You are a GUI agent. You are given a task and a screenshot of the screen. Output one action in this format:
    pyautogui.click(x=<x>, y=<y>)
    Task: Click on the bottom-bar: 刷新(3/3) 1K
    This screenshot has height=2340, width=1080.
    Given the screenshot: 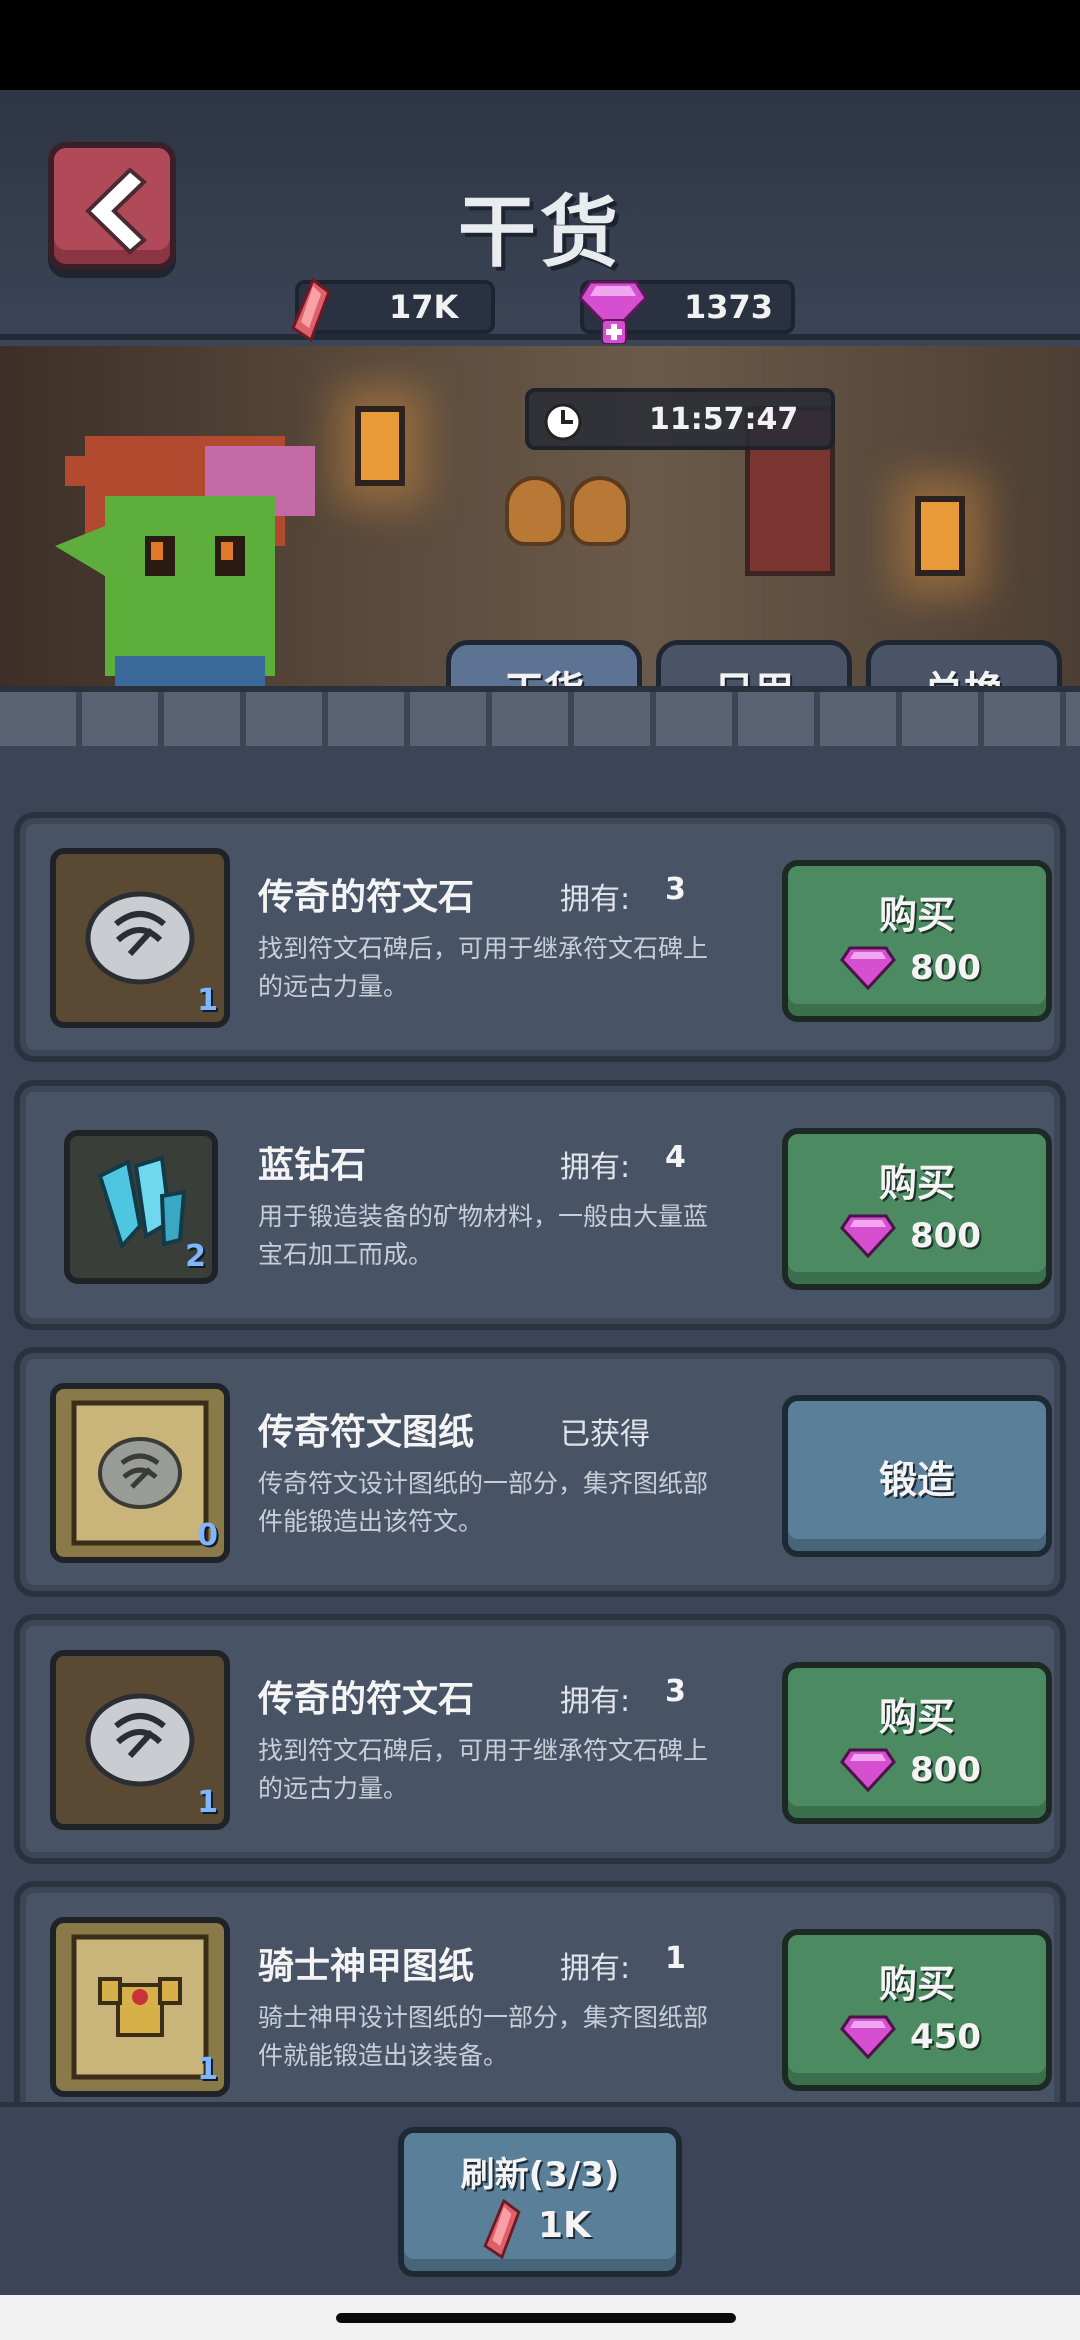 What is the action you would take?
    pyautogui.click(x=540, y=2198)
    